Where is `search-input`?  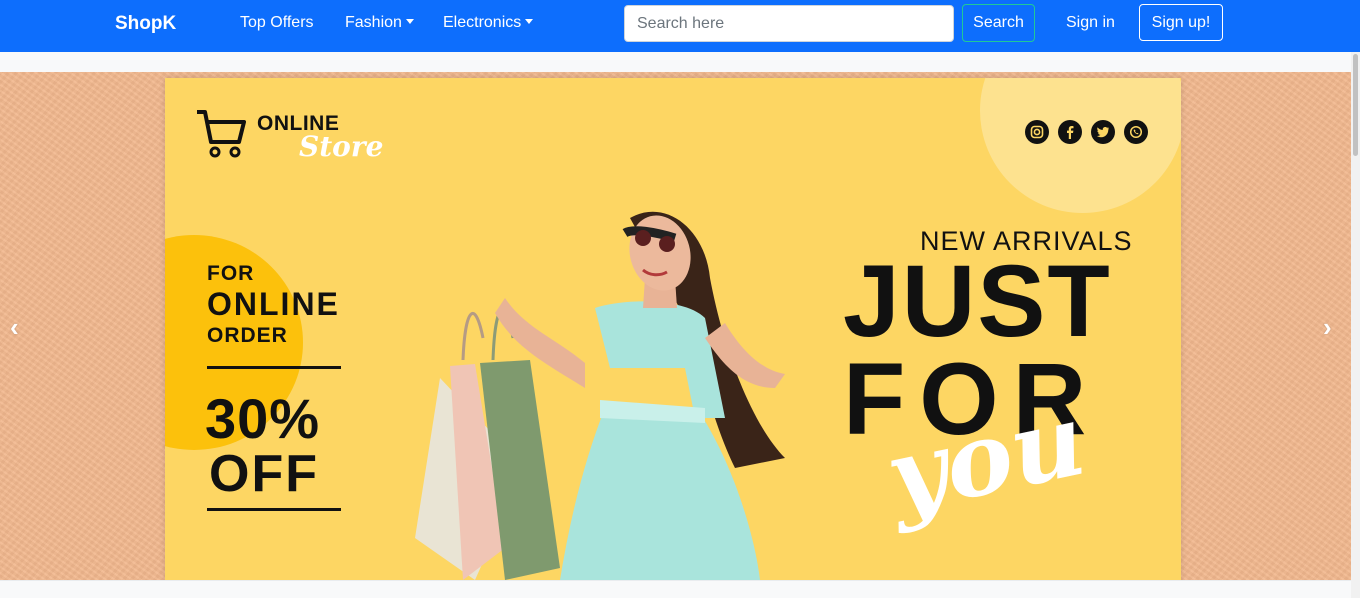 search-input is located at coordinates (789, 23).